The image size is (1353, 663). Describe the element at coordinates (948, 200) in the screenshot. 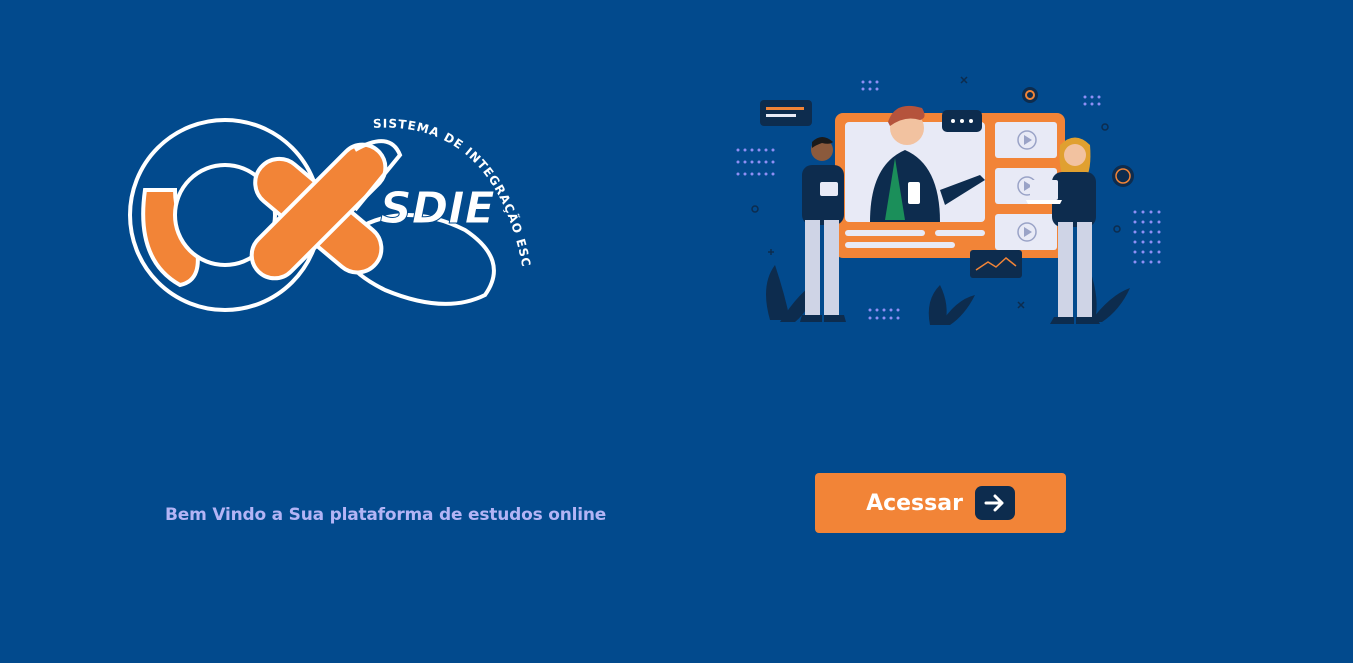

I see `online-class-illustration` at that location.